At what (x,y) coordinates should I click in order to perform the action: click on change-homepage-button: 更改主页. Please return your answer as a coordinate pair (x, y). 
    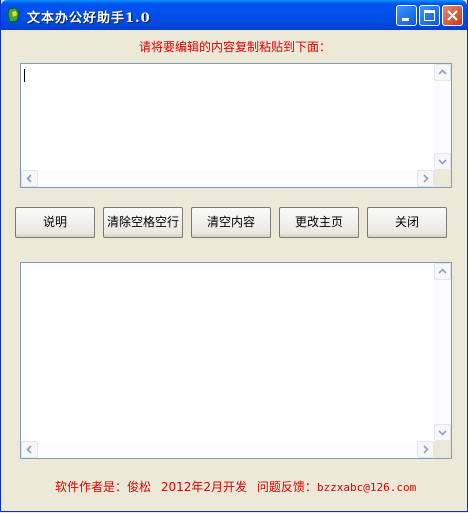
    Looking at the image, I should click on (319, 222).